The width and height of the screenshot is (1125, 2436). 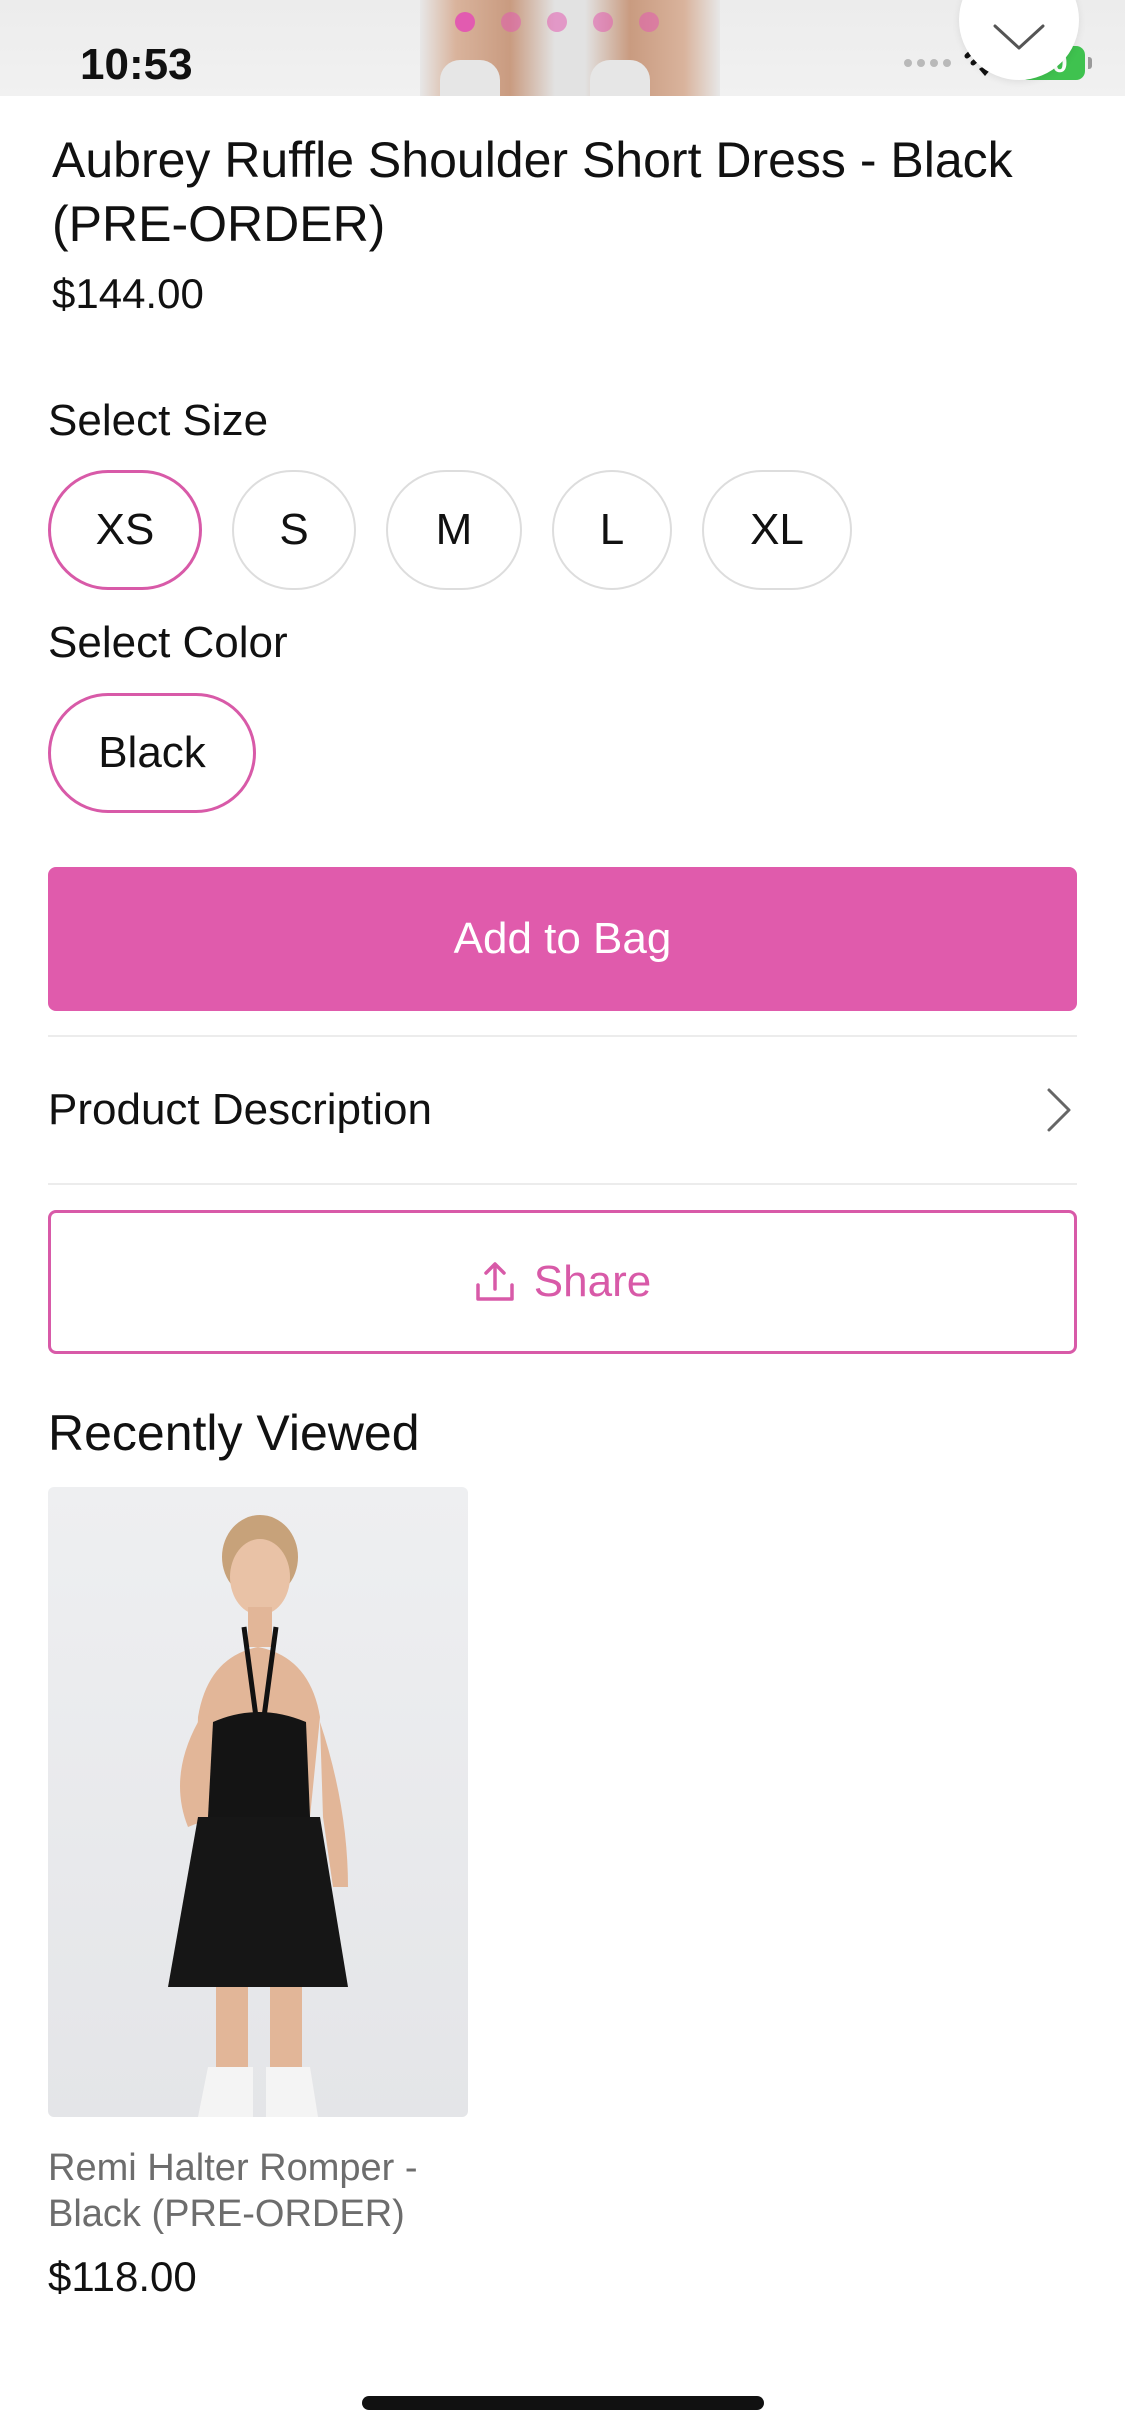 What do you see at coordinates (158, 420) in the screenshot?
I see `select-size-label: Select Size` at bounding box center [158, 420].